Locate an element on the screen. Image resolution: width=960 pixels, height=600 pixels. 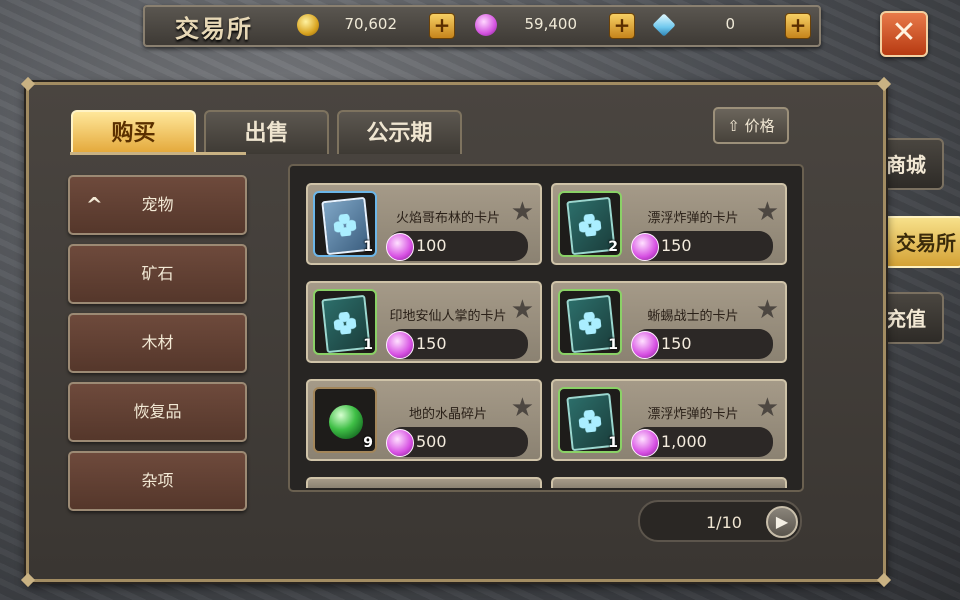
category-label: 木材 is located at coordinates (157, 342).